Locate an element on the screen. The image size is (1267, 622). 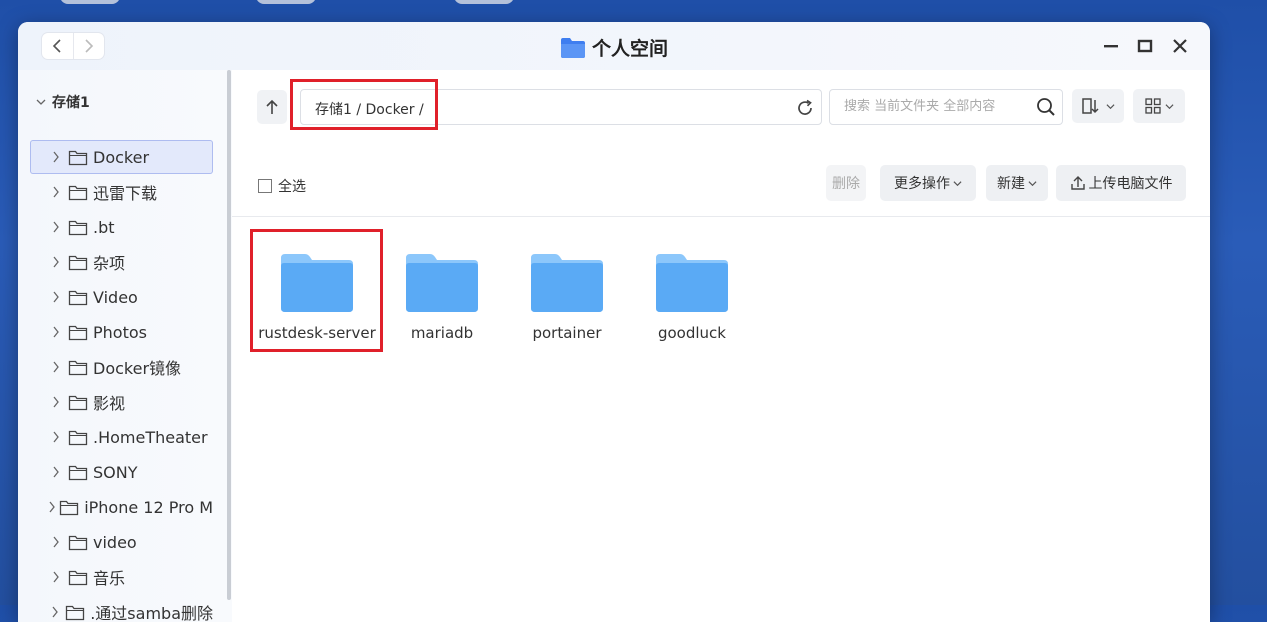
sidebar-item: 影视 is located at coordinates (121, 402).